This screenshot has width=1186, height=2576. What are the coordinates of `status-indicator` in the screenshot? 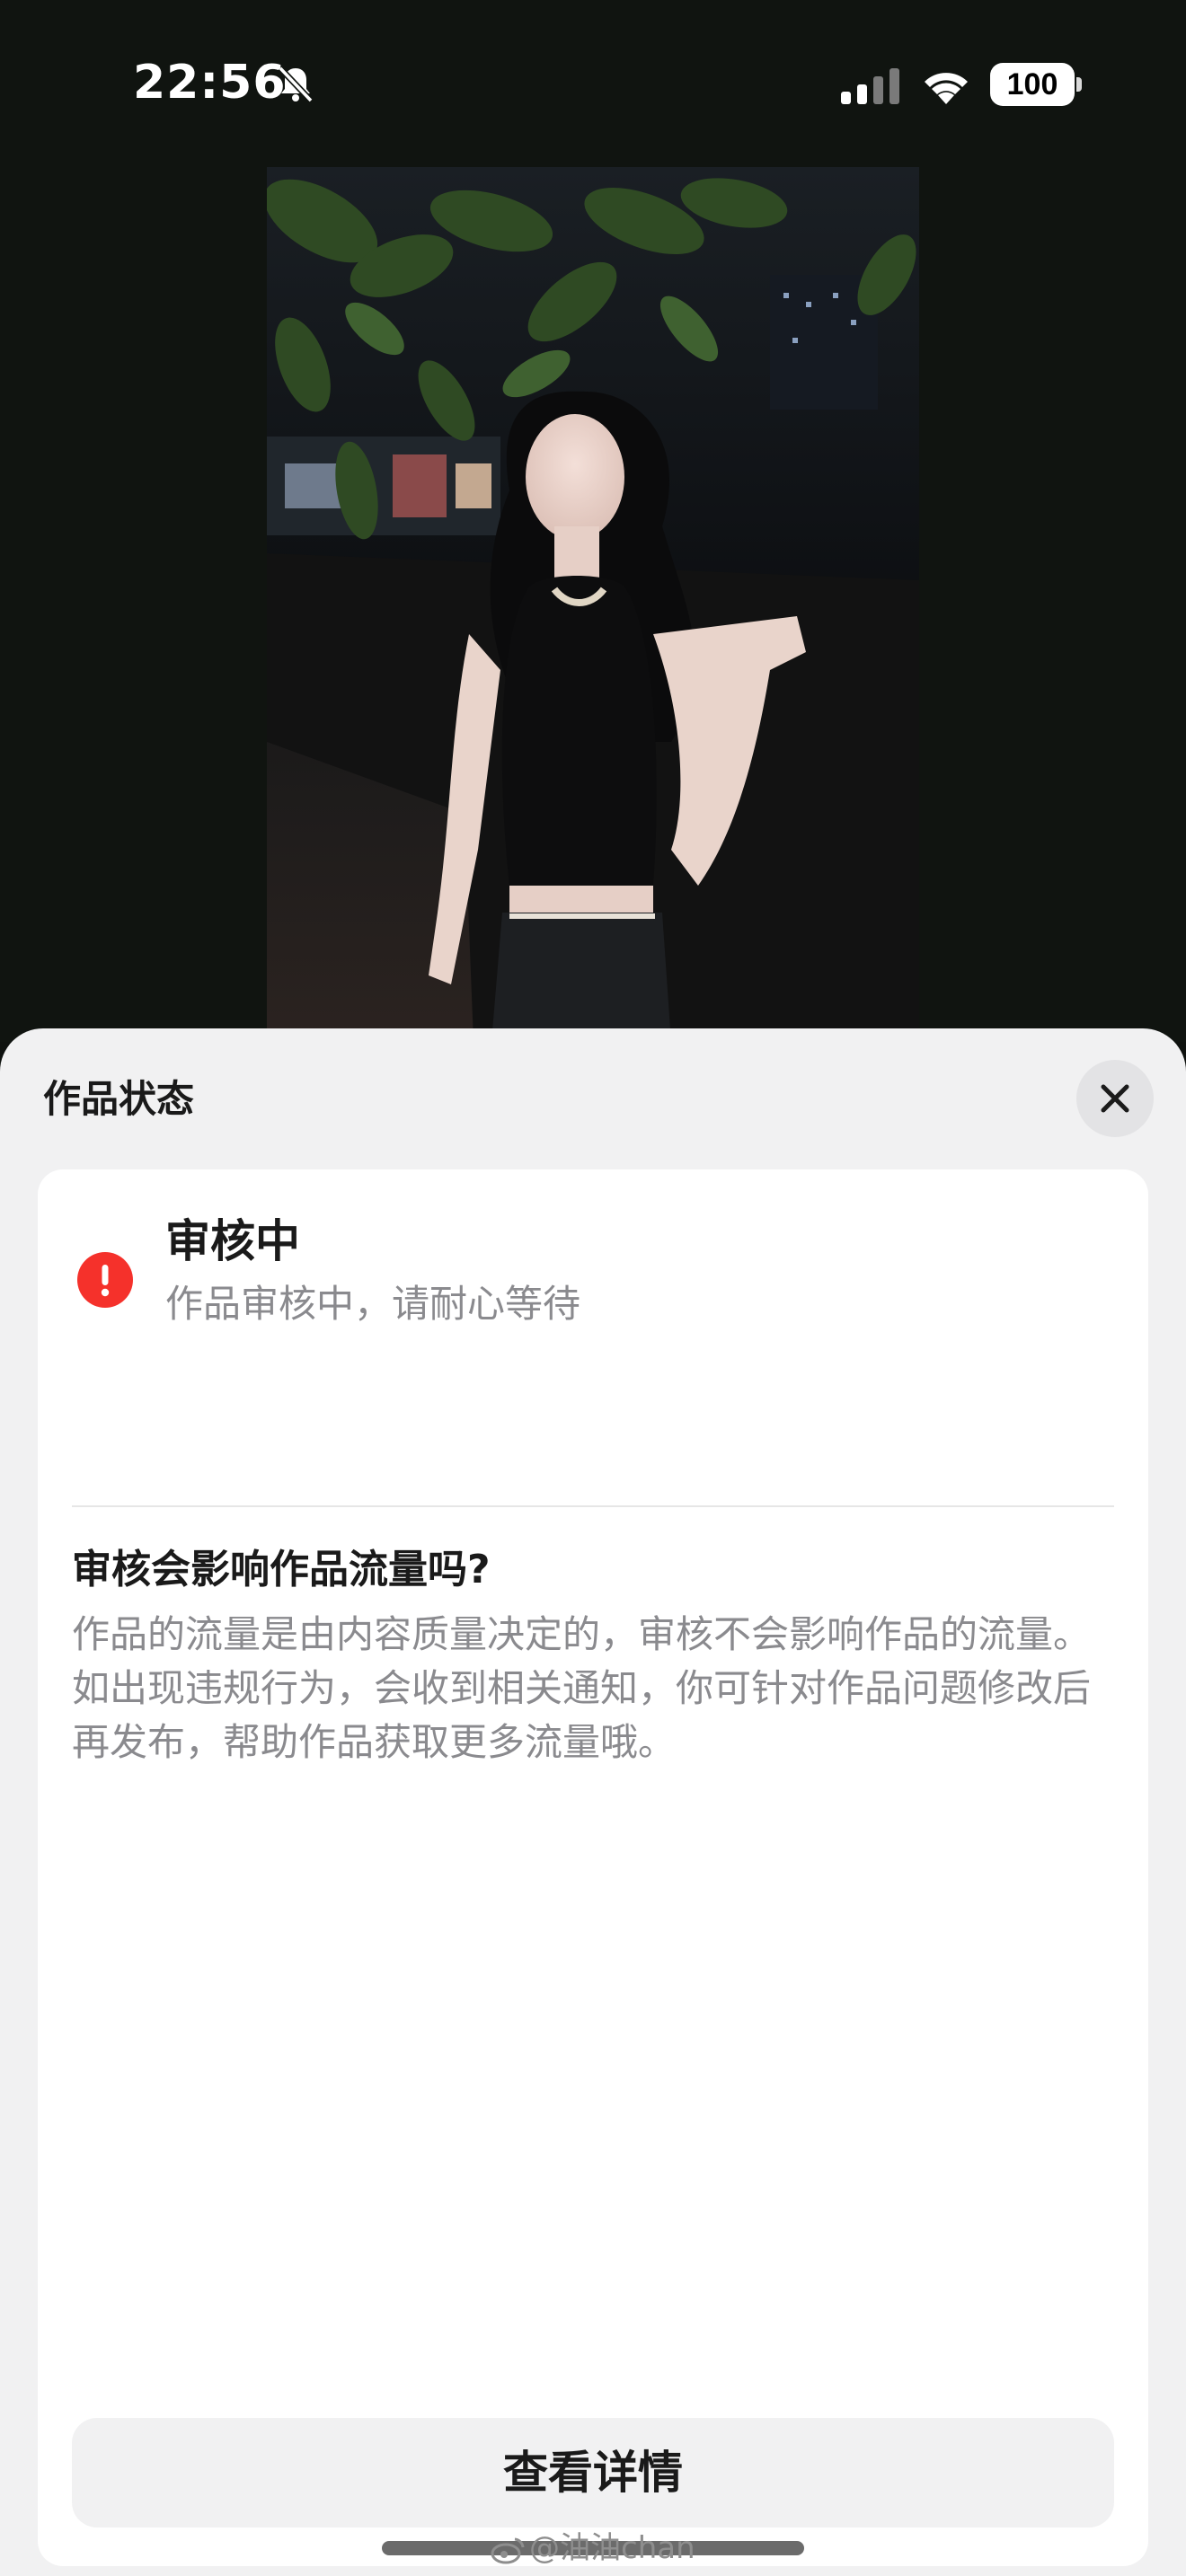 It's located at (105, 1280).